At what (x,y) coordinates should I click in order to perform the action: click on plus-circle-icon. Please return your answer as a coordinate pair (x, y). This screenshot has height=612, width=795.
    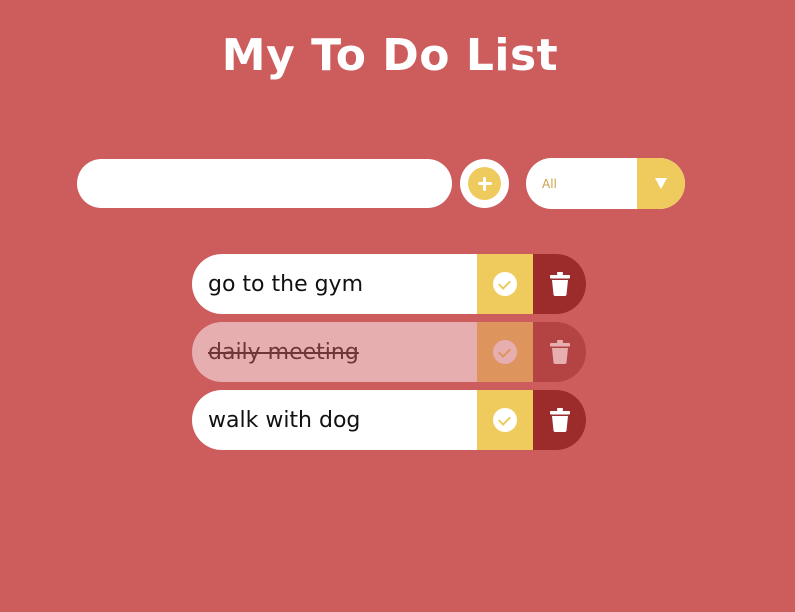
    Looking at the image, I should click on (484, 183).